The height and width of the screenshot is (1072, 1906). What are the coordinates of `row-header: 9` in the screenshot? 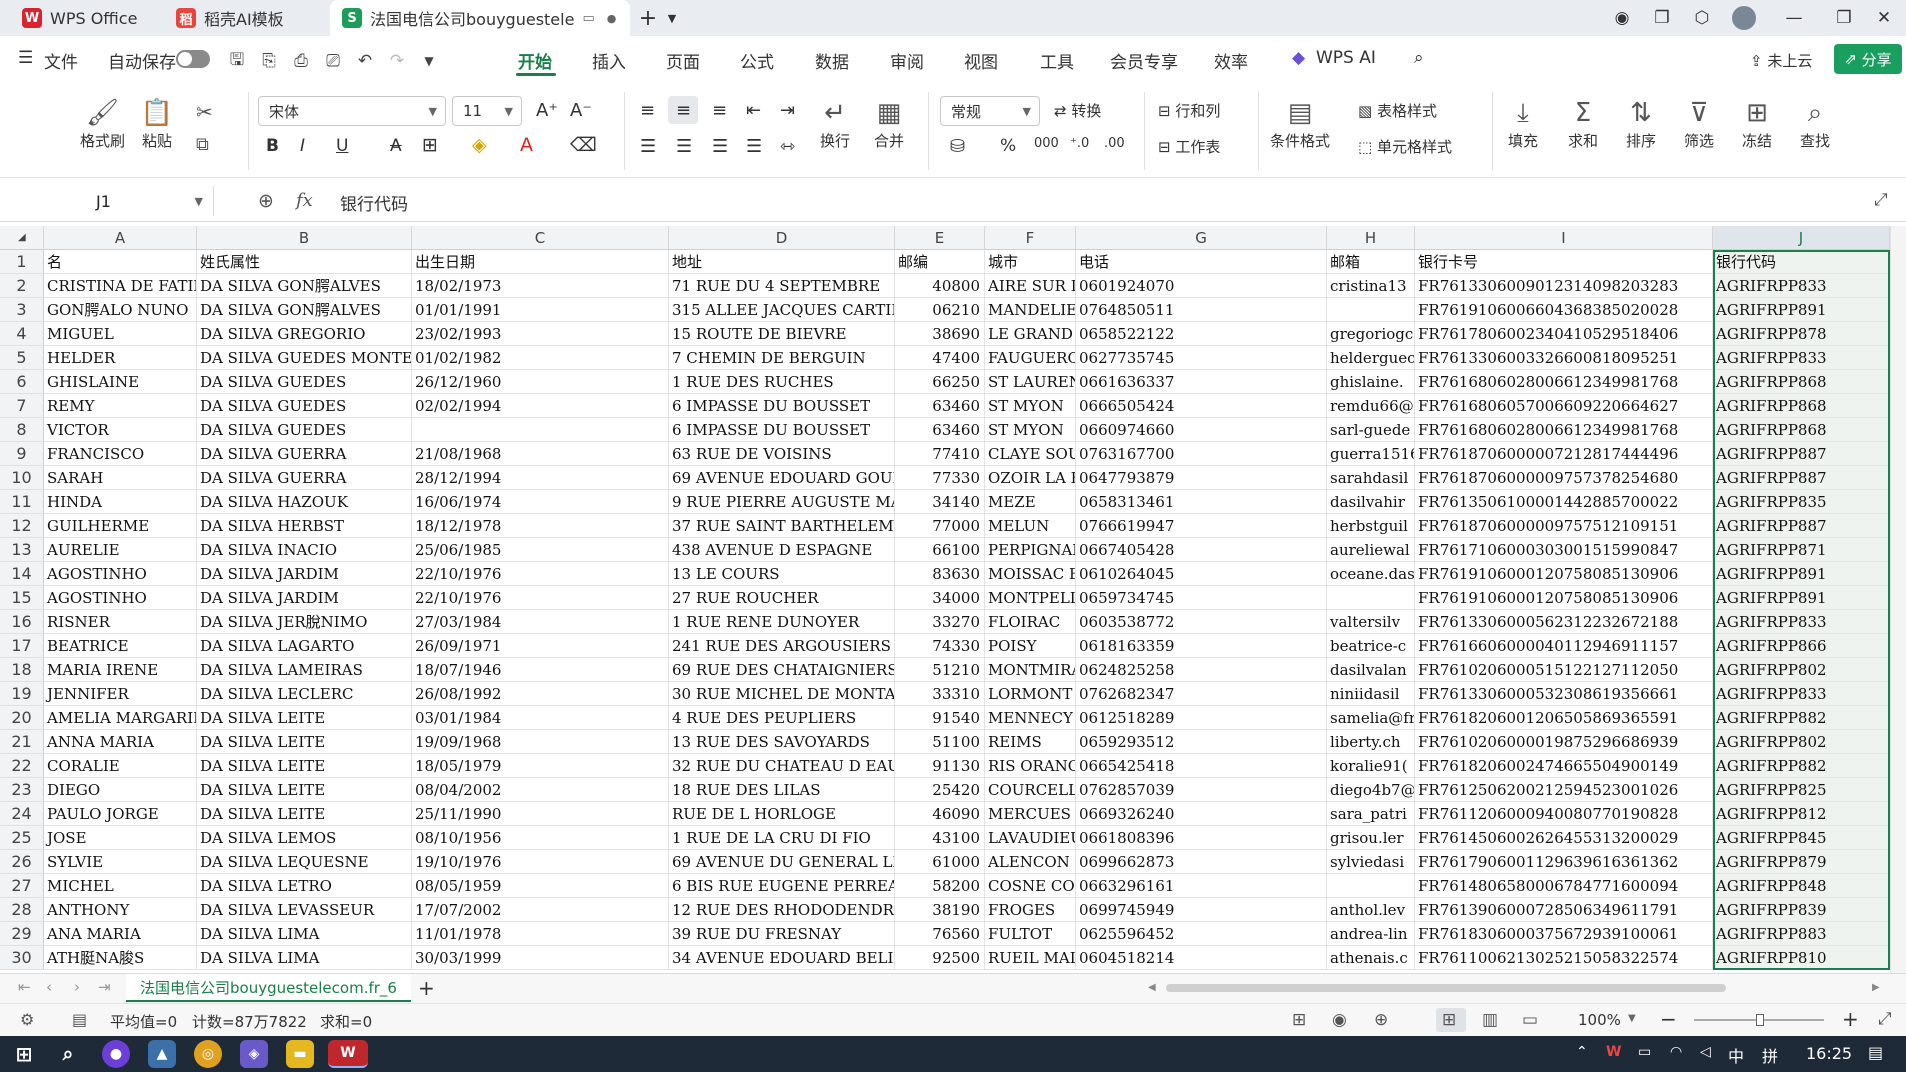 It's located at (22, 454).